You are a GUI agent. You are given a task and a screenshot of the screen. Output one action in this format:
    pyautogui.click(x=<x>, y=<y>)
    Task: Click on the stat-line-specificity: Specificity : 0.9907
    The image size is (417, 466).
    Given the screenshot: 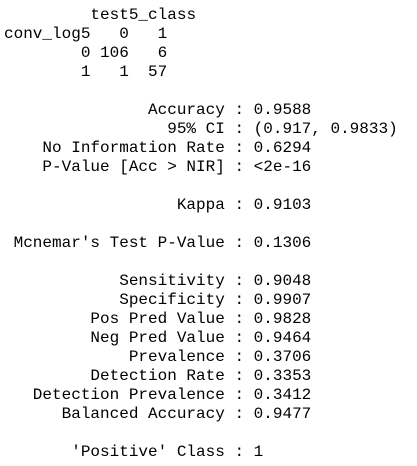 What is the action you would take?
    pyautogui.click(x=209, y=300)
    